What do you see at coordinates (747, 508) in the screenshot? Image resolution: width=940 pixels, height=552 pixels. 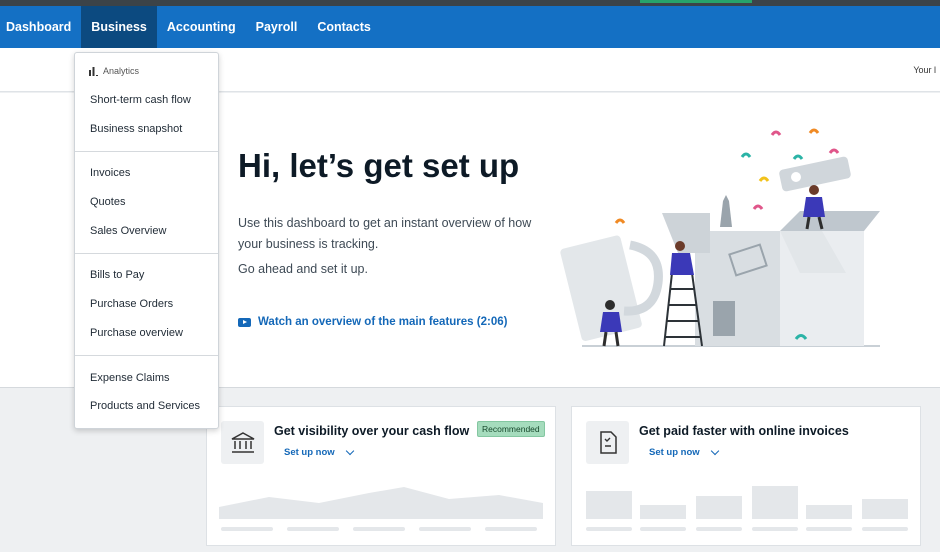 I see `invoices-placeholder-chart` at bounding box center [747, 508].